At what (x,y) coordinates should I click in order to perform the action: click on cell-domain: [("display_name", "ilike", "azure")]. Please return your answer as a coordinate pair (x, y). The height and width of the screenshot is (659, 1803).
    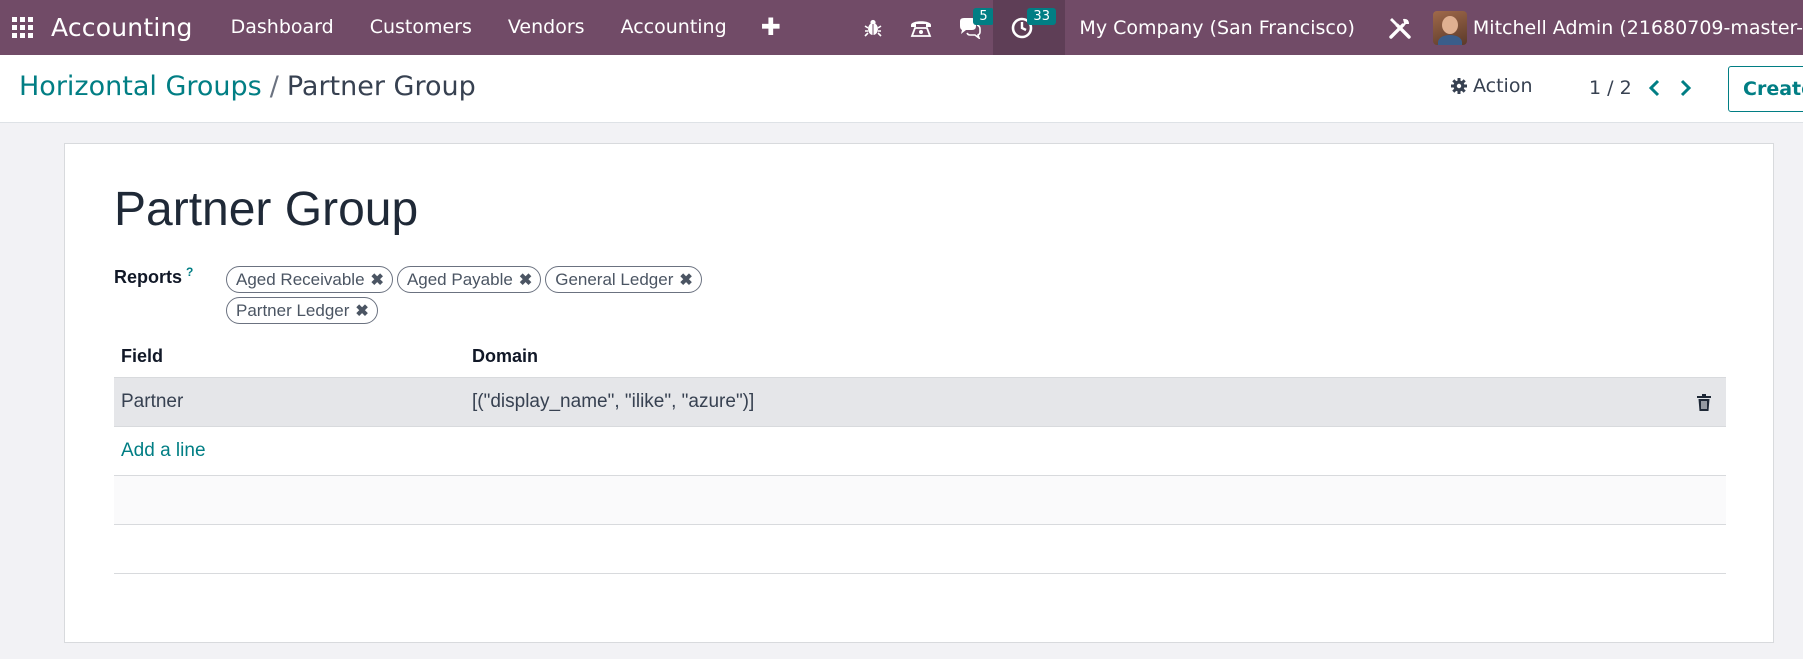
    Looking at the image, I should click on (1077, 402).